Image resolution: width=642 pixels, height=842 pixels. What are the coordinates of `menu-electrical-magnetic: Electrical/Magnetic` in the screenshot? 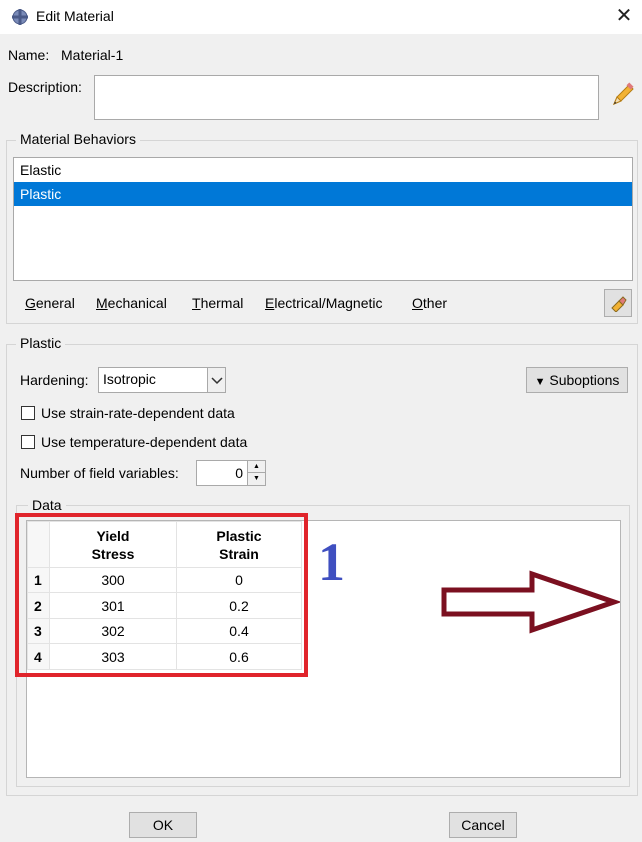 It's located at (324, 303).